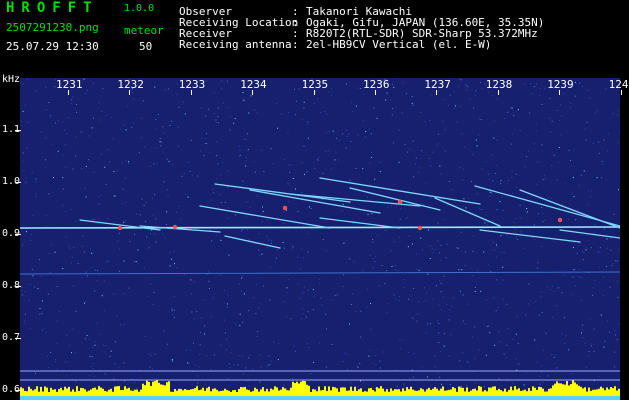 Image resolution: width=629 pixels, height=400 pixels. I want to click on time-axis: 1231 1232 1233 1234 1235 1236 1237 1238 1239 1240, so click(314, 83).